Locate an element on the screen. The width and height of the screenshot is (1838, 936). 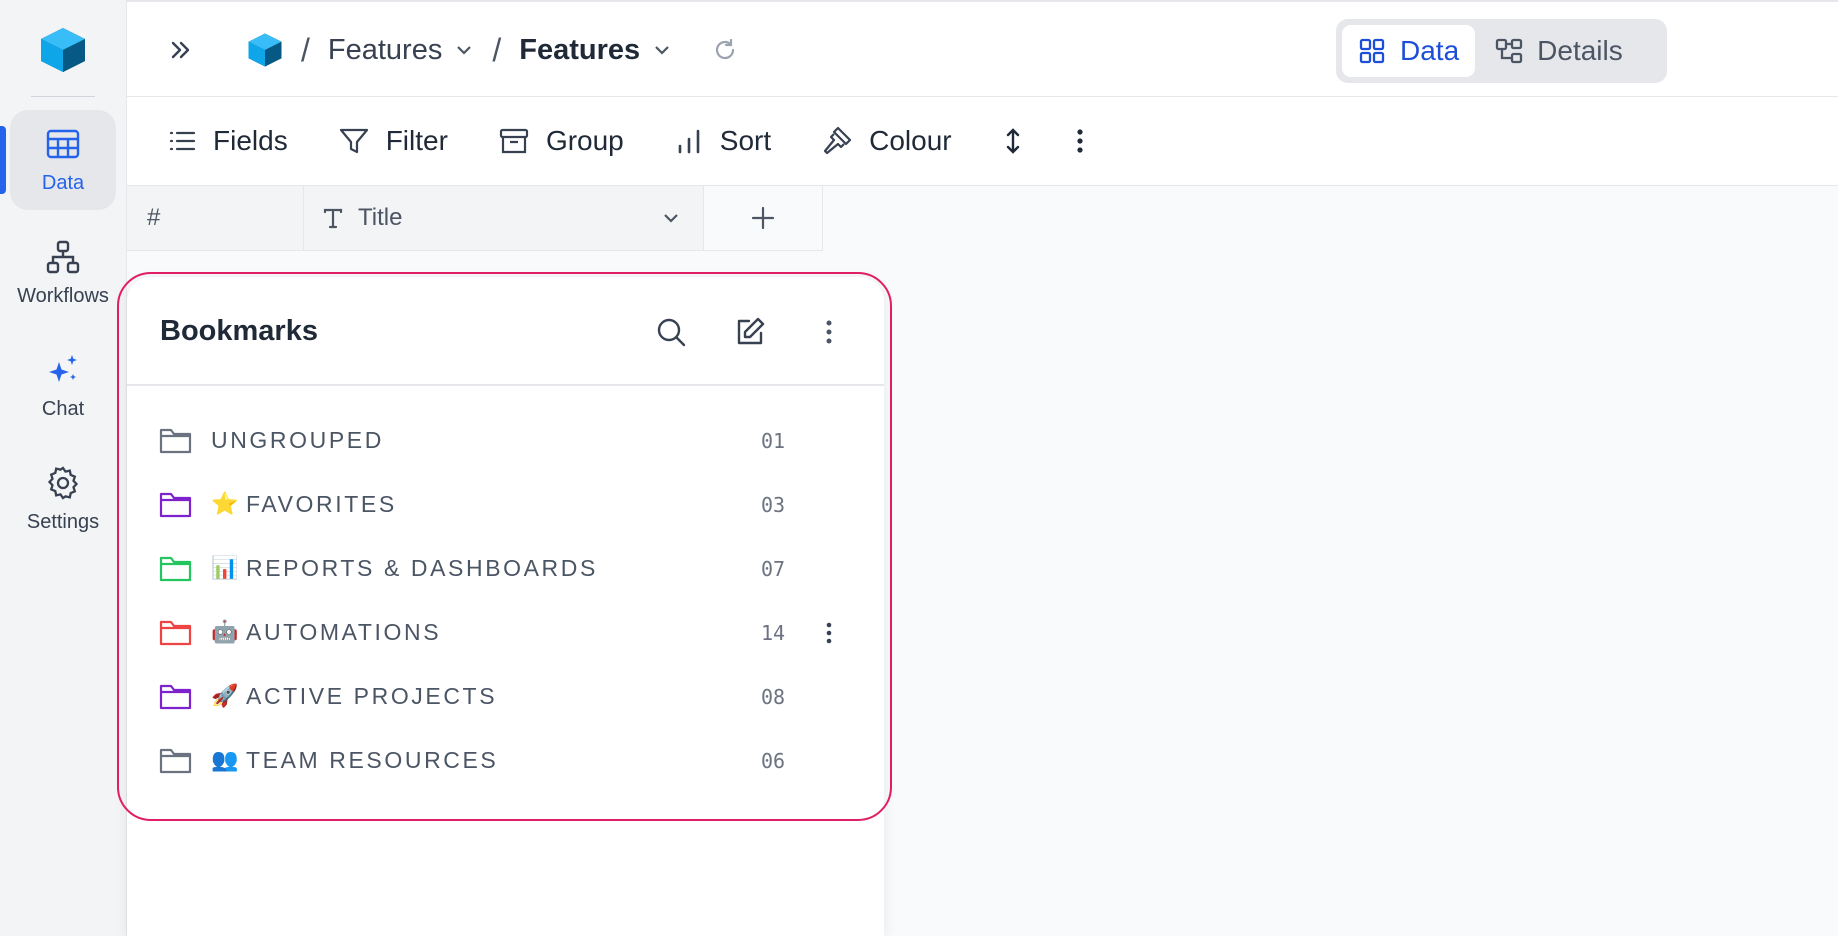
folder-count: 14 is located at coordinates (773, 633).